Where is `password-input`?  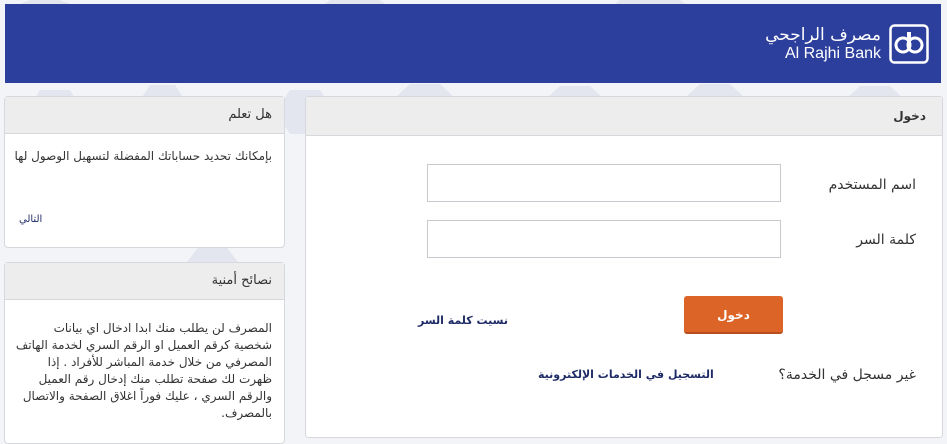
password-input is located at coordinates (604, 239).